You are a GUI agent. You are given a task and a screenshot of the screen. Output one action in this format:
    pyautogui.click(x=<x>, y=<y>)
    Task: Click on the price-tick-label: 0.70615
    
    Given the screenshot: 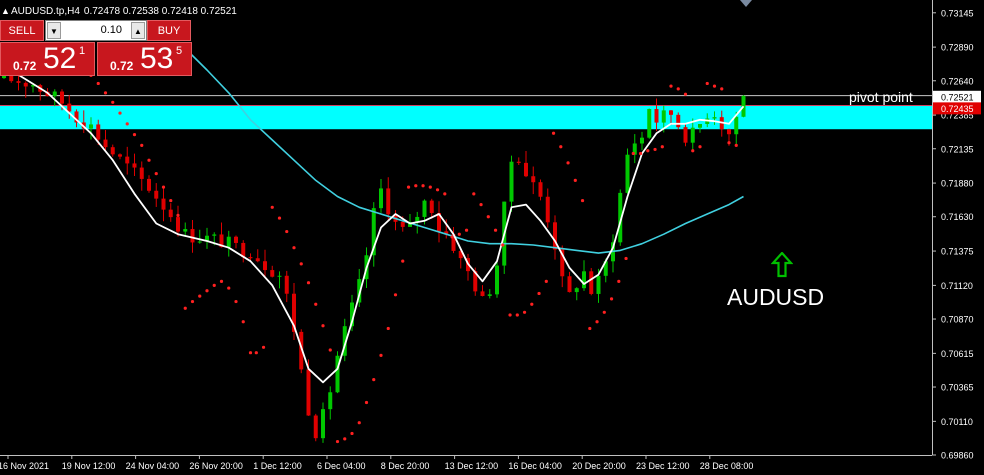 What is the action you would take?
    pyautogui.click(x=957, y=354)
    